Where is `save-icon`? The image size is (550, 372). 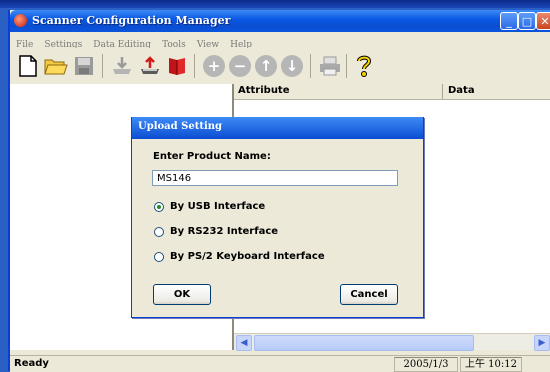
save-icon is located at coordinates (84, 66).